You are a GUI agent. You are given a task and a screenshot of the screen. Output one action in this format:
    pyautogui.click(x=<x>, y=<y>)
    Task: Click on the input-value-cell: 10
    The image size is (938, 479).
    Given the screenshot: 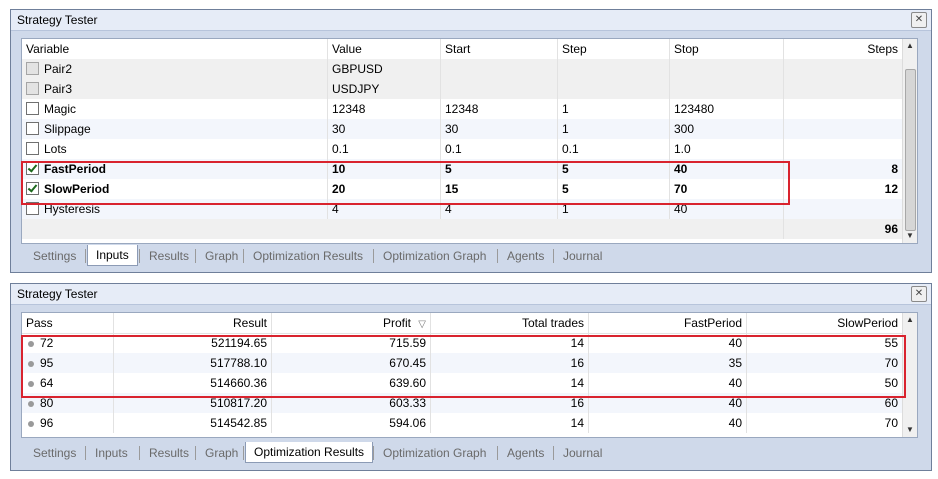 What is the action you would take?
    pyautogui.click(x=384, y=169)
    